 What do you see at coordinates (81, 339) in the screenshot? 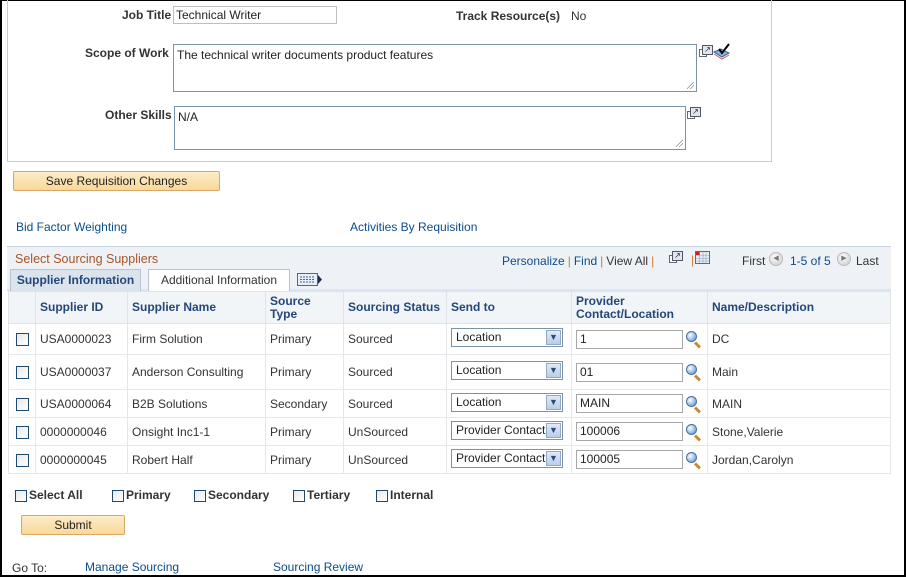
I see `supplier-id-cell: USA0000023` at bounding box center [81, 339].